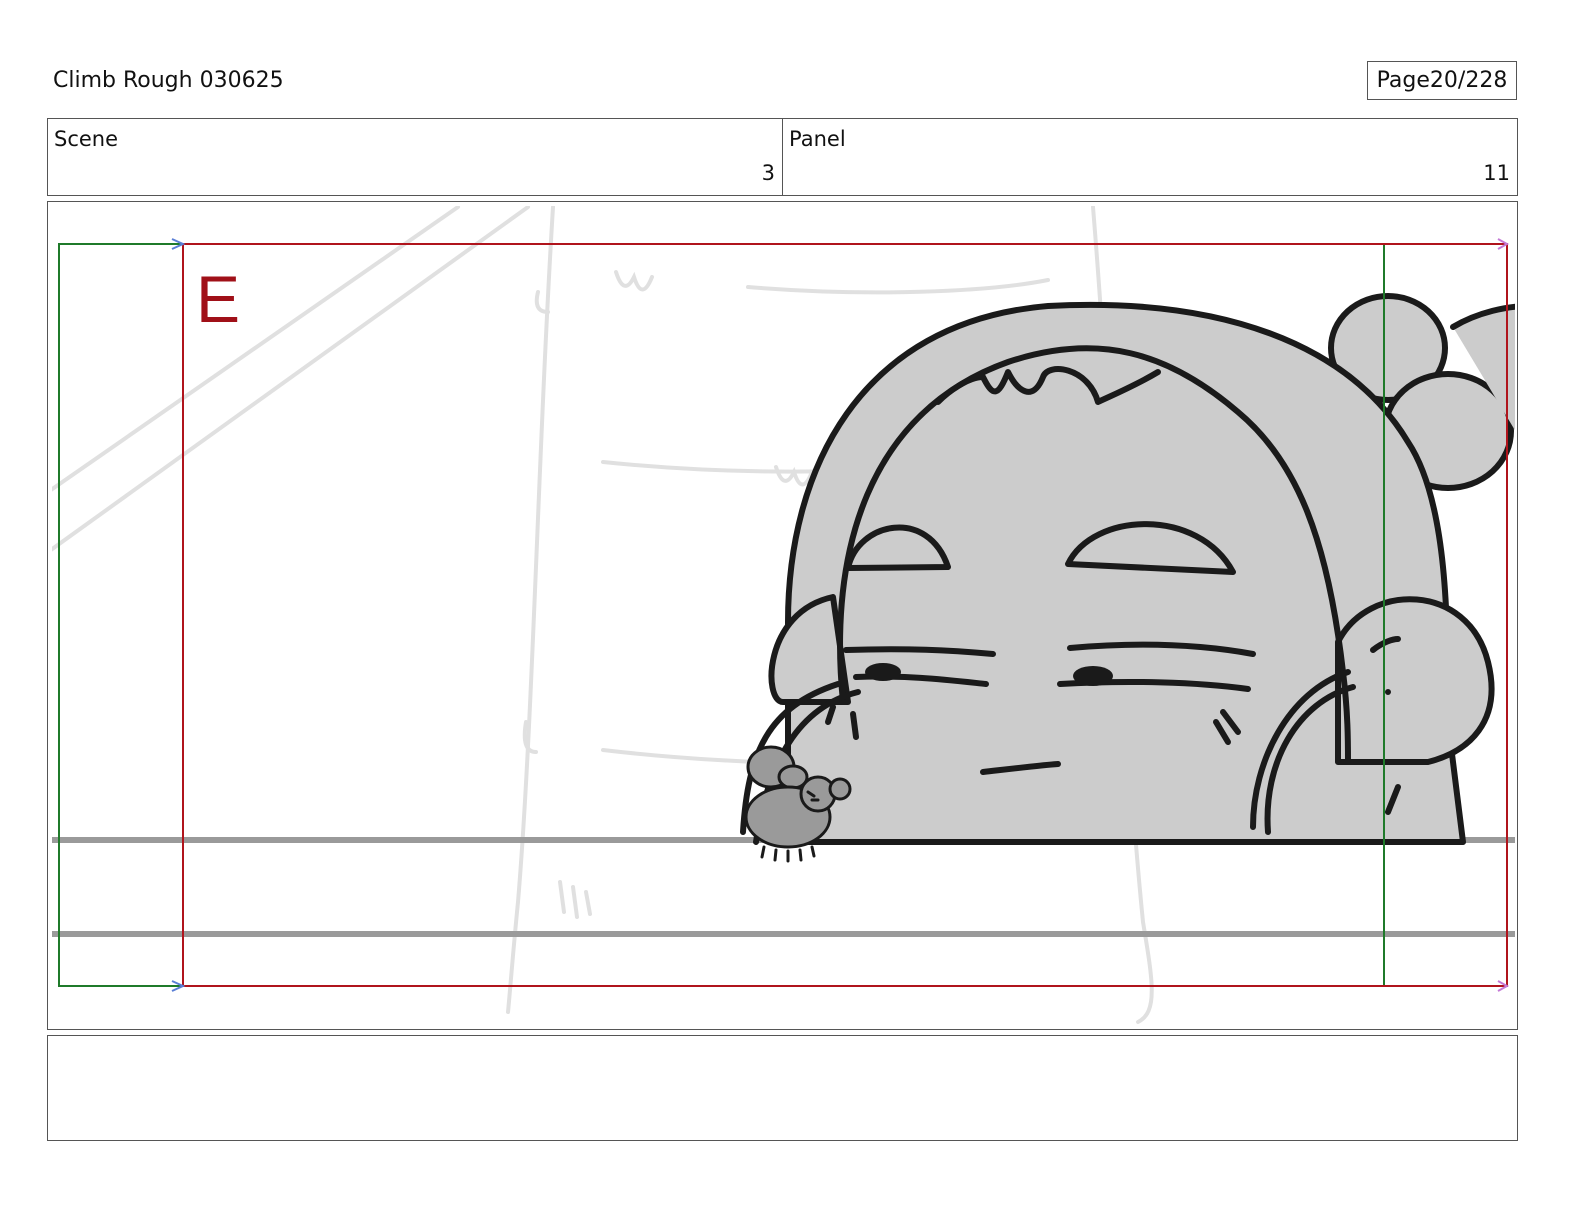 The height and width of the screenshot is (1224, 1584). Describe the element at coordinates (782, 1088) in the screenshot. I see `notes-box` at that location.